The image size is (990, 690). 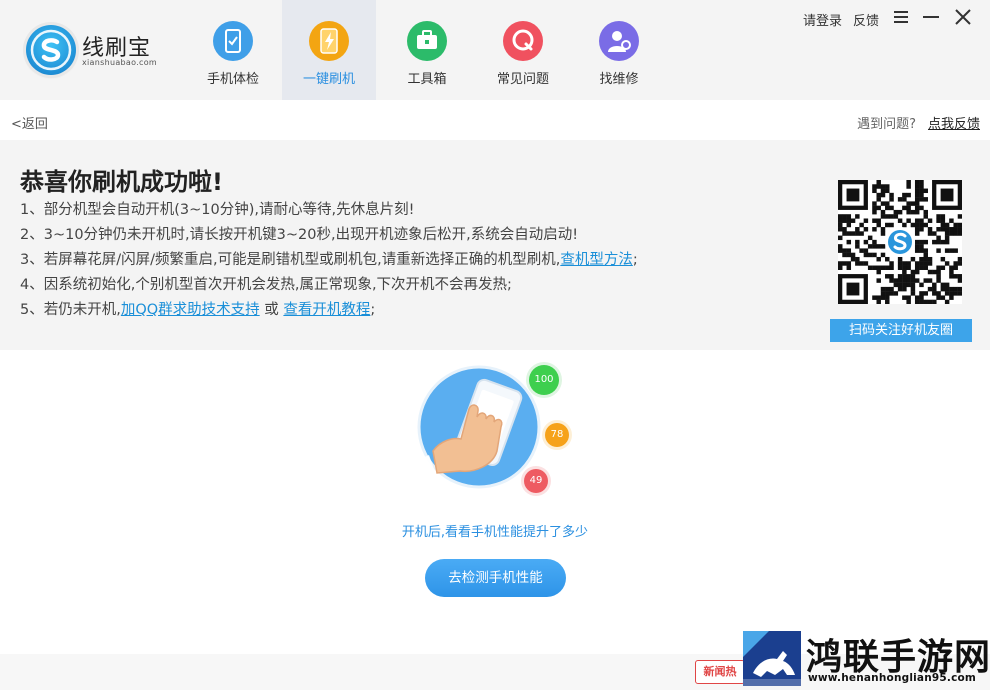 I want to click on click-feedback-link: 点我反馈, so click(x=954, y=122).